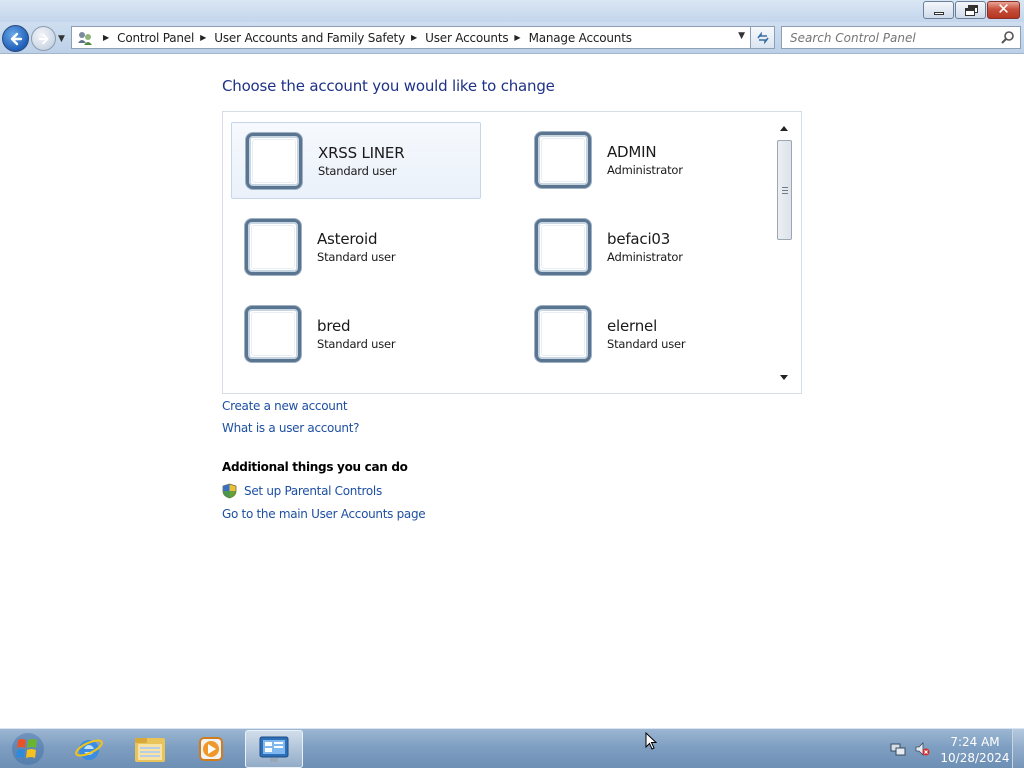 This screenshot has width=1024, height=768. I want to click on search-box, so click(901, 37).